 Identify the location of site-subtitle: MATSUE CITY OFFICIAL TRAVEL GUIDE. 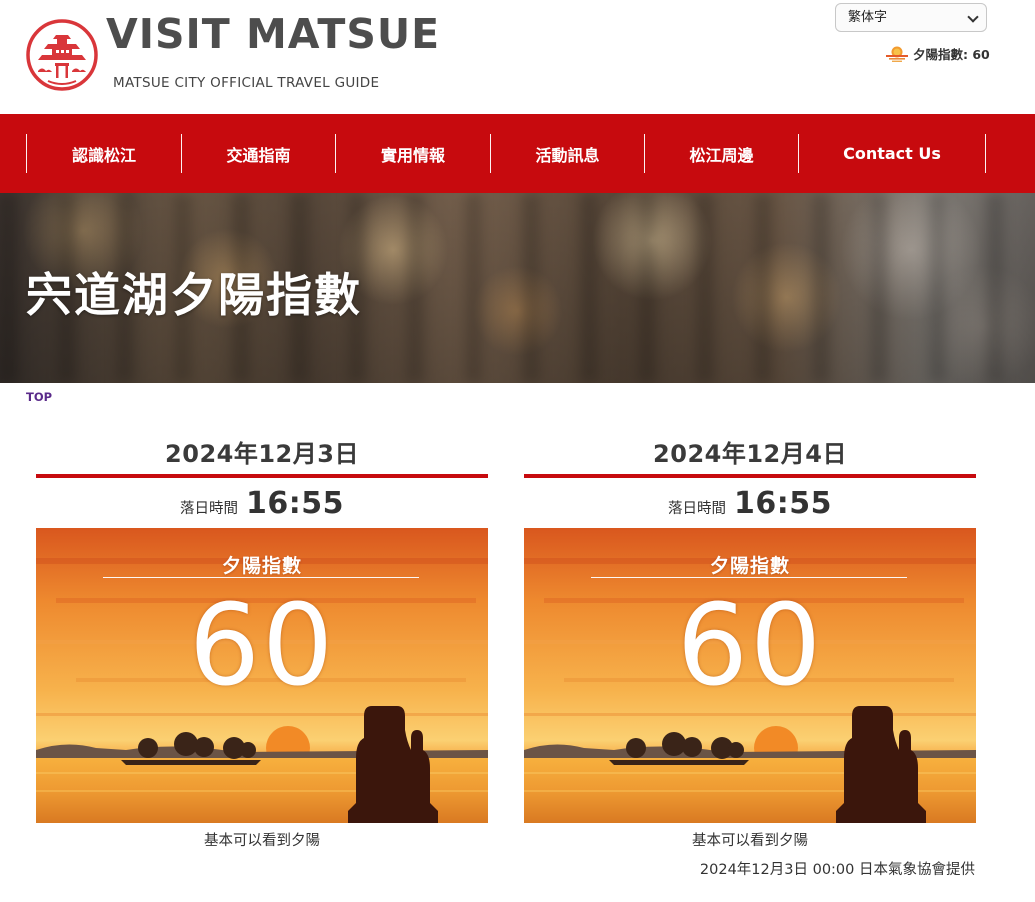
(246, 83).